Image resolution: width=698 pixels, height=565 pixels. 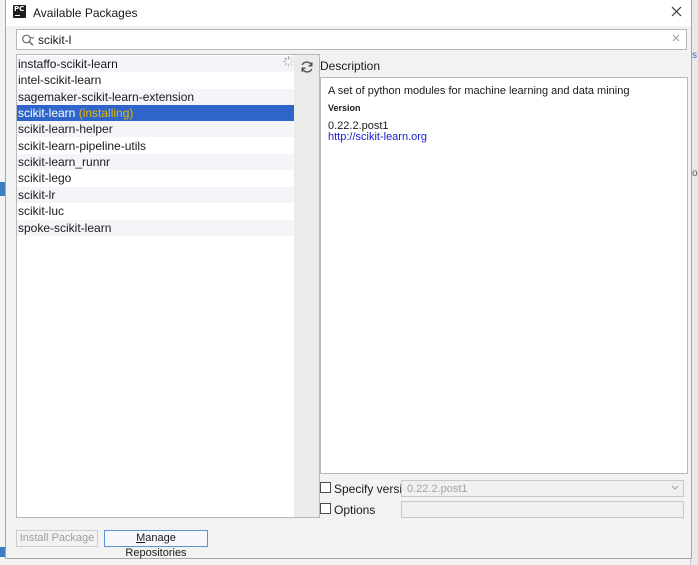 I want to click on package-name: spoke-scikit-learn, so click(x=65, y=228).